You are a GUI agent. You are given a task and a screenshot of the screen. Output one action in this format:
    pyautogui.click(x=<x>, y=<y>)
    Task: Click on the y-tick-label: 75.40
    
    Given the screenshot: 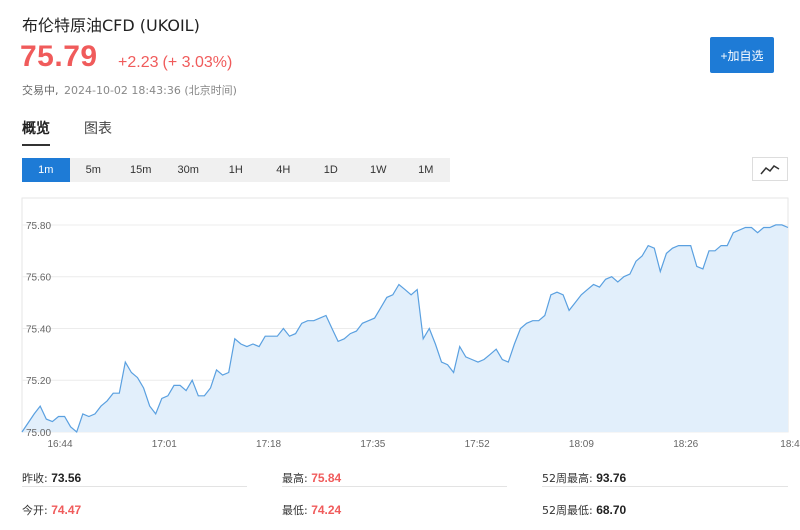 What is the action you would take?
    pyautogui.click(x=38, y=329)
    